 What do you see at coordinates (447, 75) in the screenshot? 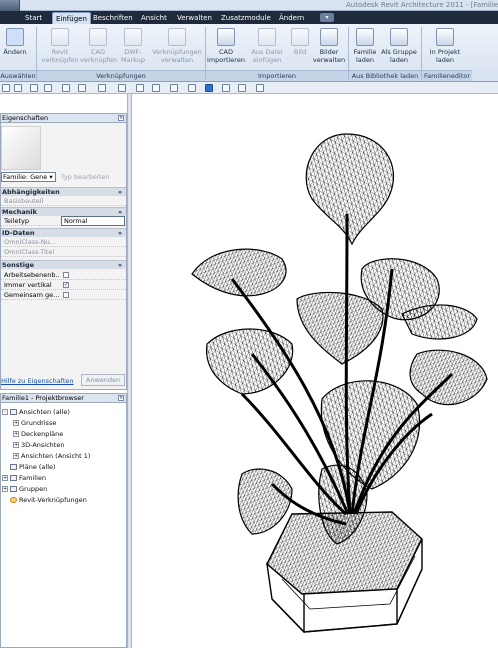
I see `panel-family-editor-label: Familieneditor` at bounding box center [447, 75].